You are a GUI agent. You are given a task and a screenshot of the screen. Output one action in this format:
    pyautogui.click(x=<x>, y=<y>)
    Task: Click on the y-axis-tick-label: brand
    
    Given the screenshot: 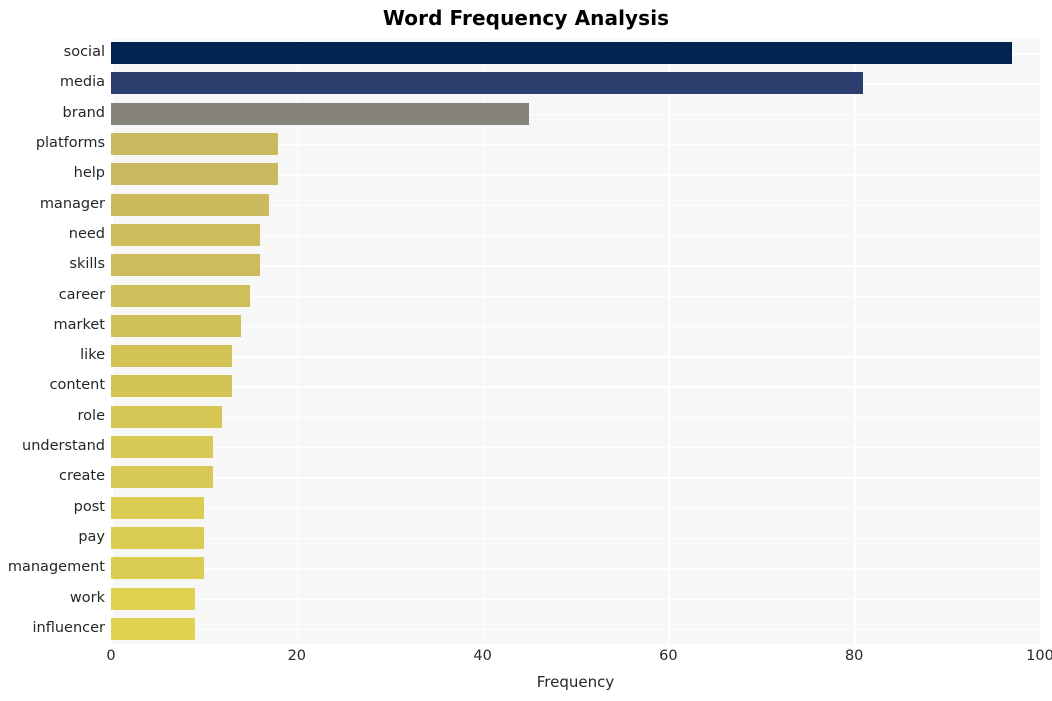 What is the action you would take?
    pyautogui.click(x=83, y=112)
    